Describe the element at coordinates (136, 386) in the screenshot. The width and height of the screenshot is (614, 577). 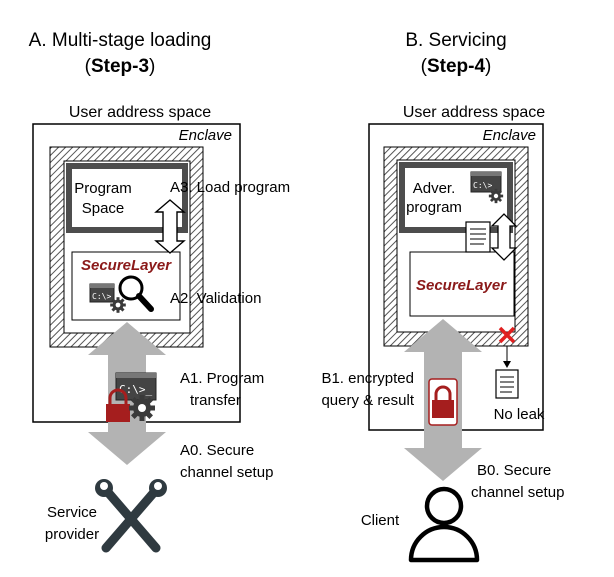
I see `terminal-icon: C:\>_` at that location.